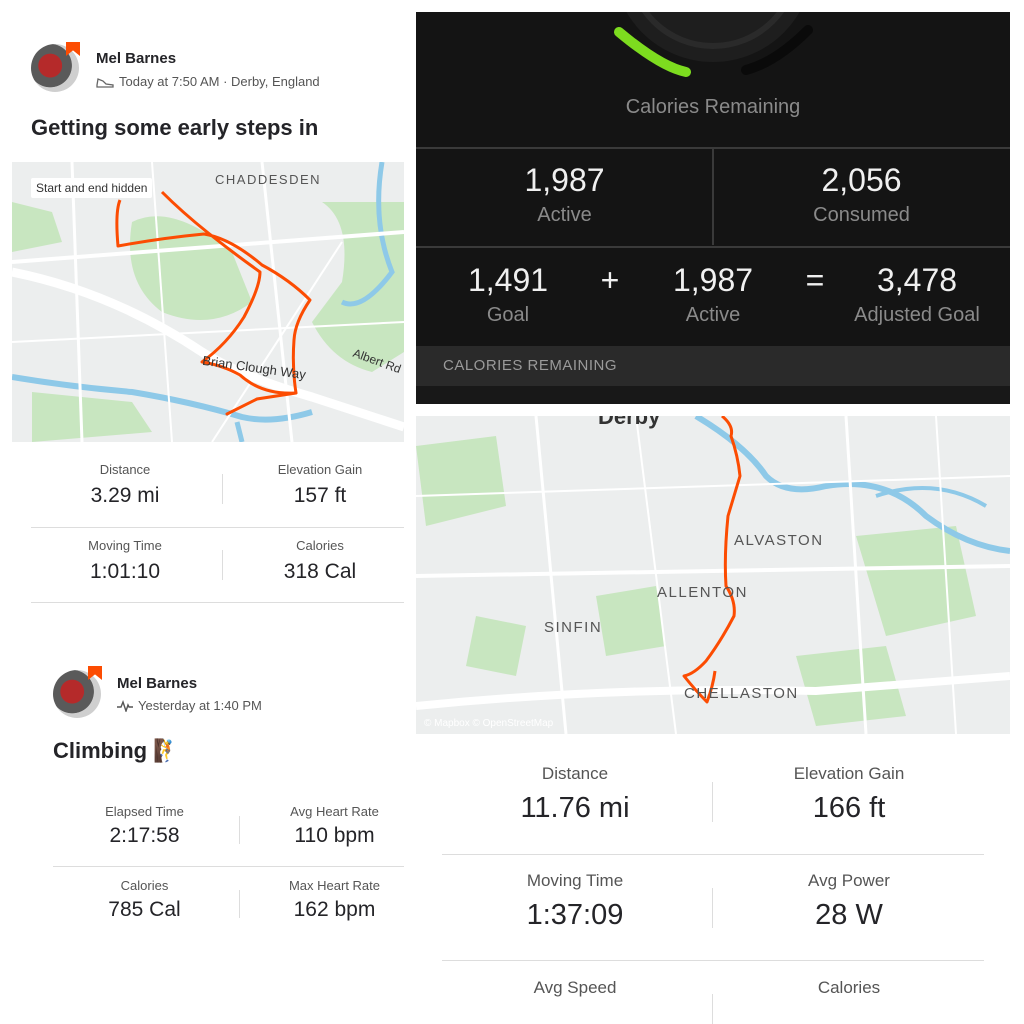 The image size is (1024, 1024). Describe the element at coordinates (564, 215) in the screenshot. I see `active-label: Active` at that location.